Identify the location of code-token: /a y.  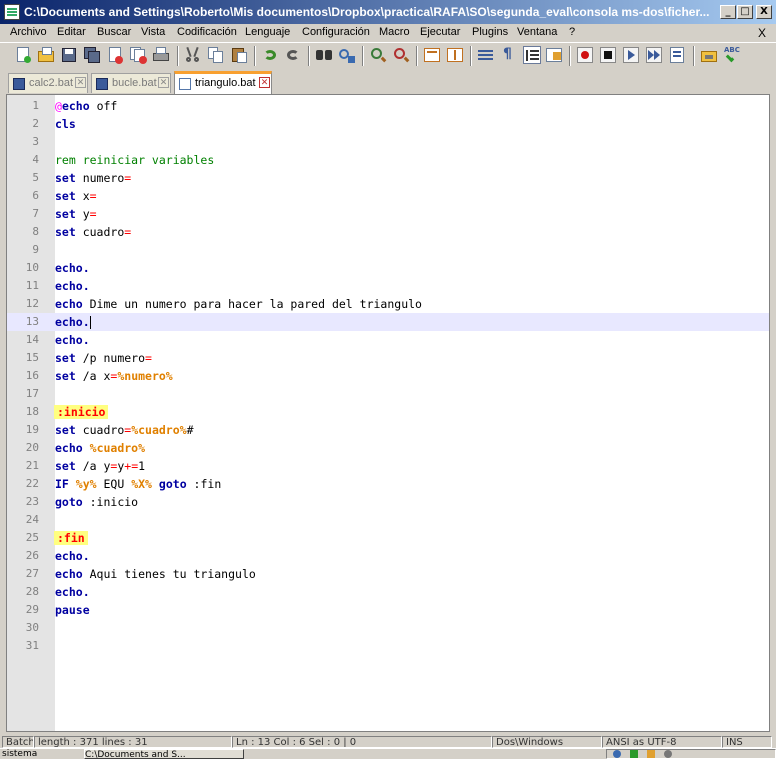
(93, 466).